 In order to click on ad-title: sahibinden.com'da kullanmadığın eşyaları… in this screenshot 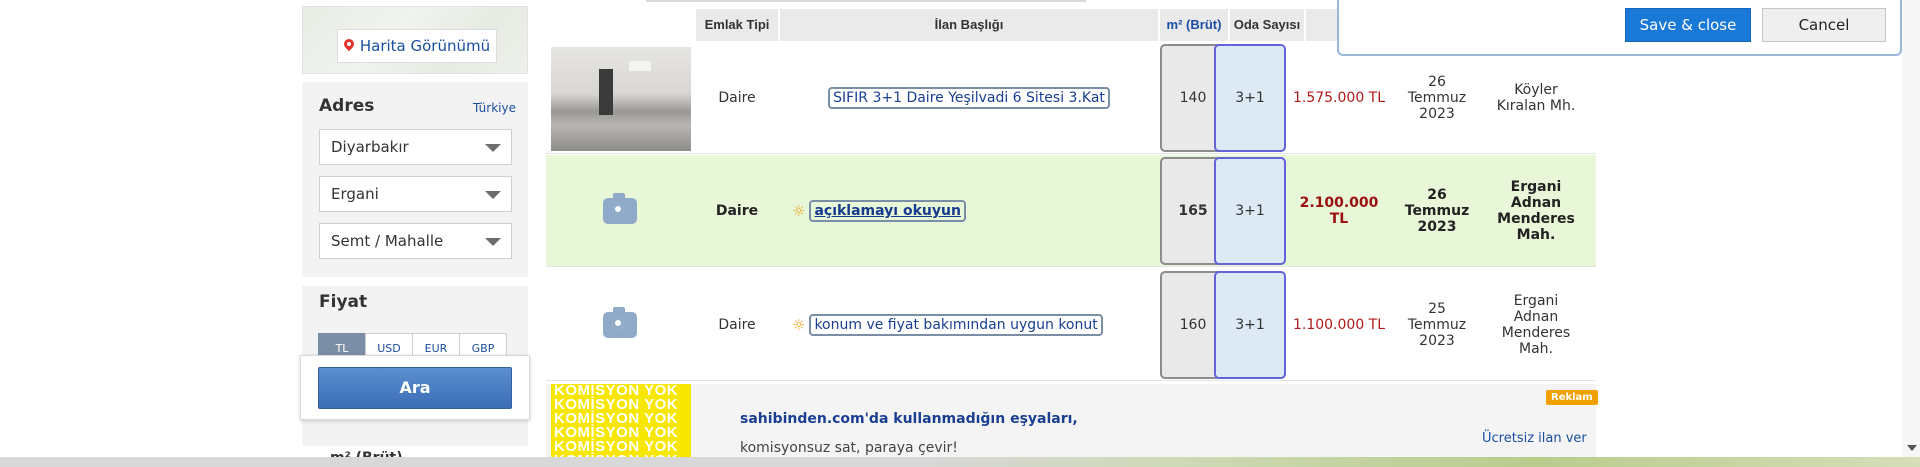, I will do `click(909, 419)`.